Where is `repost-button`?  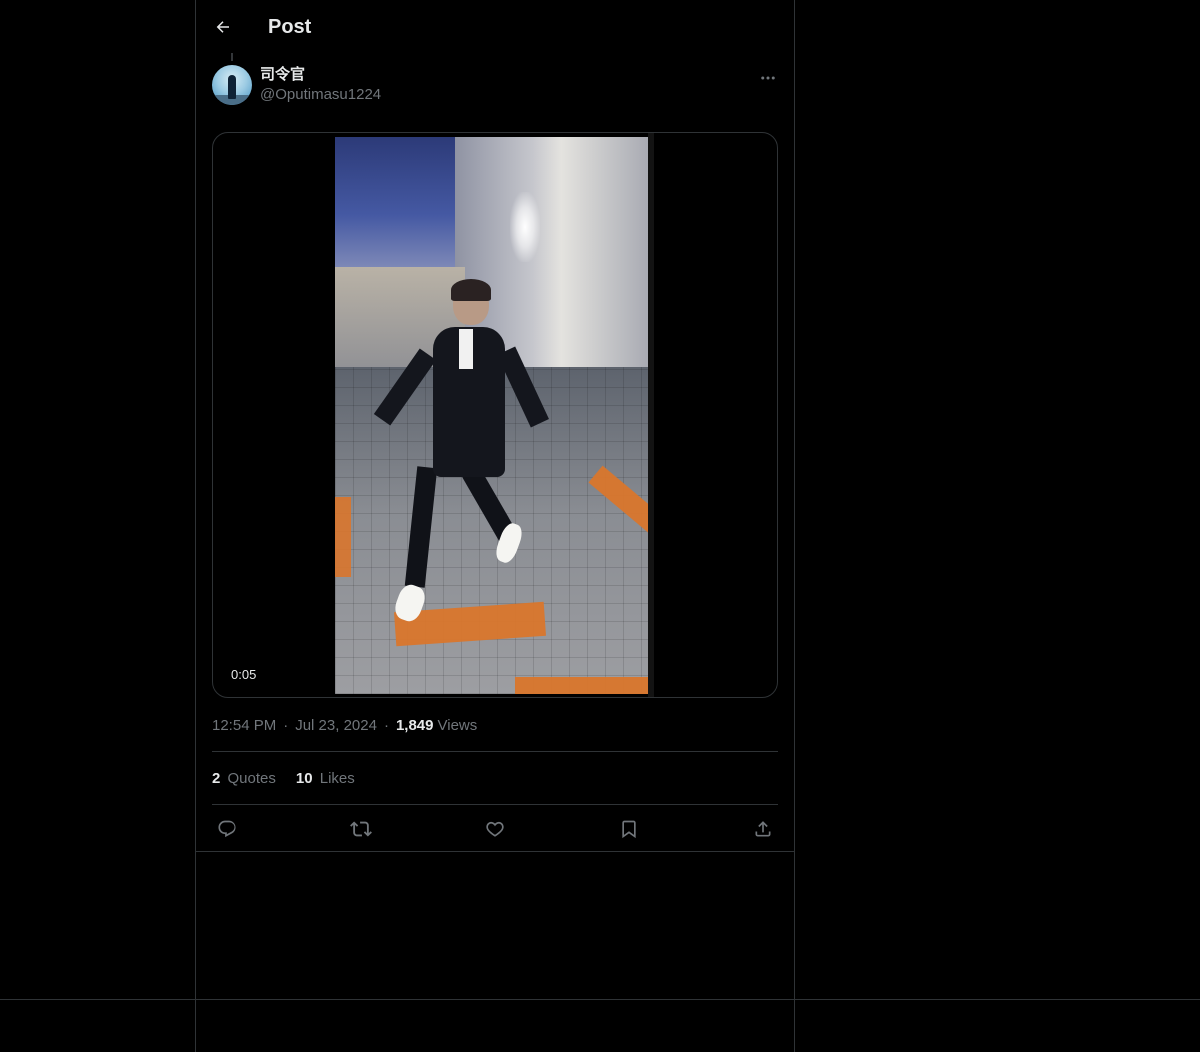 repost-button is located at coordinates (361, 829).